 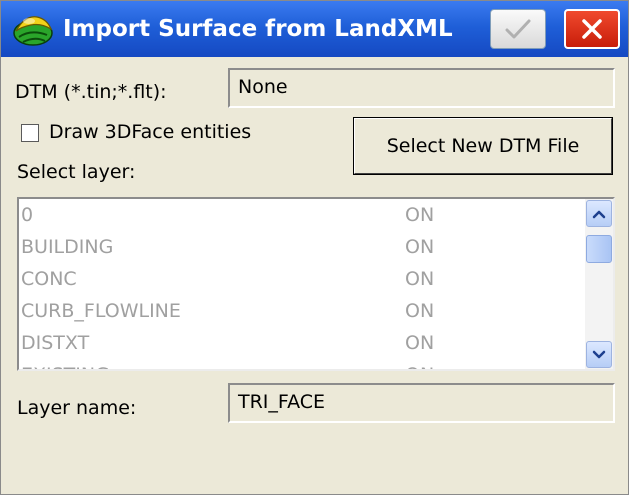 What do you see at coordinates (303, 279) in the screenshot?
I see `layer-row: CONC ON` at bounding box center [303, 279].